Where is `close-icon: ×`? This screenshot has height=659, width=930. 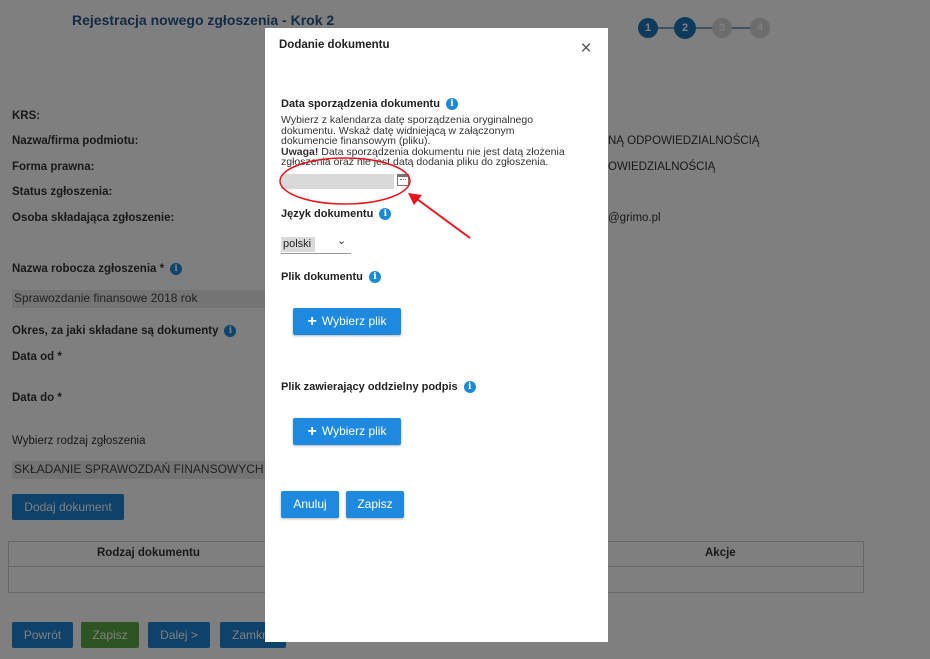
close-icon: × is located at coordinates (586, 49).